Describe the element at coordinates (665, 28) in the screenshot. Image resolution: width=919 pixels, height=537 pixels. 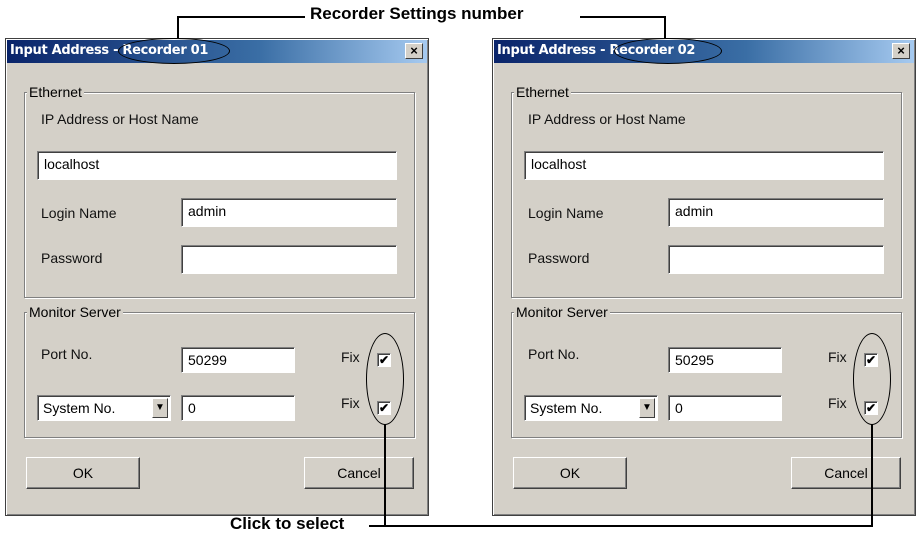
I see `callout-line-top-right-drop` at that location.